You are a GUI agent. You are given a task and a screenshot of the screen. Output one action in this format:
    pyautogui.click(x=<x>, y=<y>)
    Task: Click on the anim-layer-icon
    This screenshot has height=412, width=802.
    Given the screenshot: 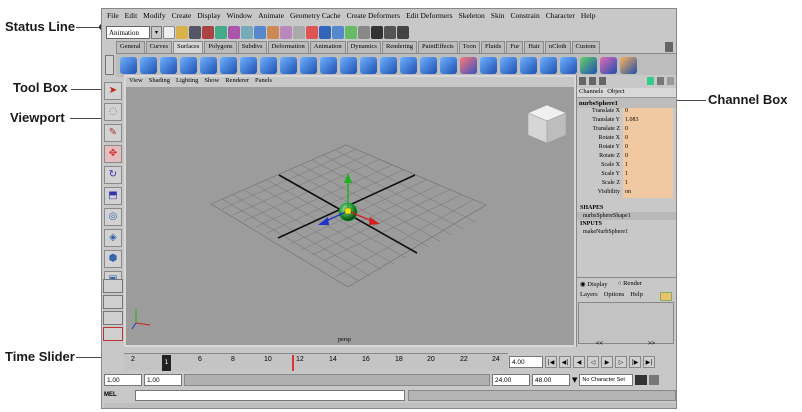 What is the action you would take?
    pyautogui.click(x=660, y=81)
    